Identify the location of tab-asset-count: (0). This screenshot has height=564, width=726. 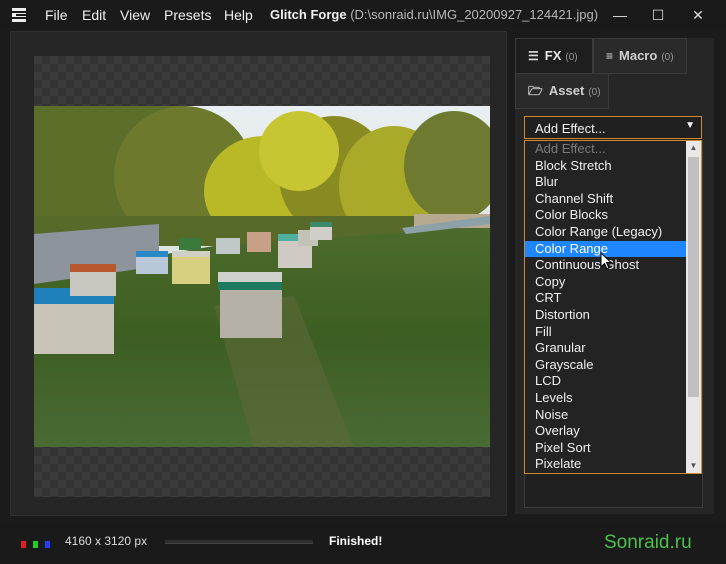
(594, 92).